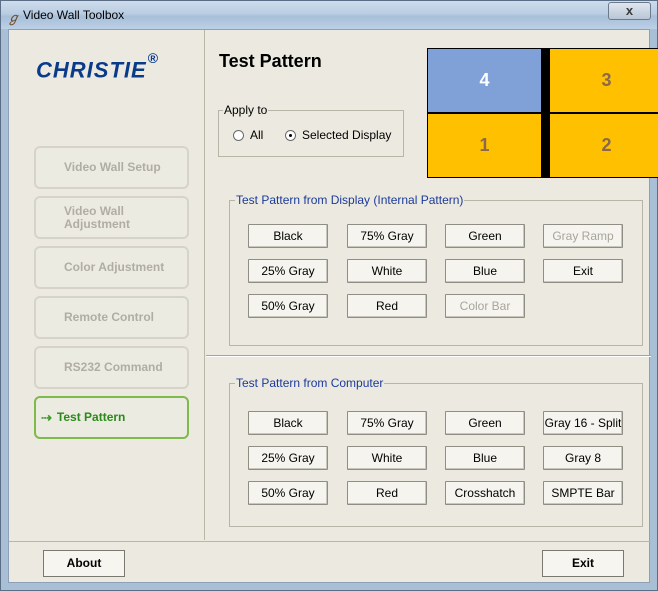 The height and width of the screenshot is (591, 658). Describe the element at coordinates (288, 458) in the screenshot. I see `computer-25-gray-button: 25% Gray` at that location.